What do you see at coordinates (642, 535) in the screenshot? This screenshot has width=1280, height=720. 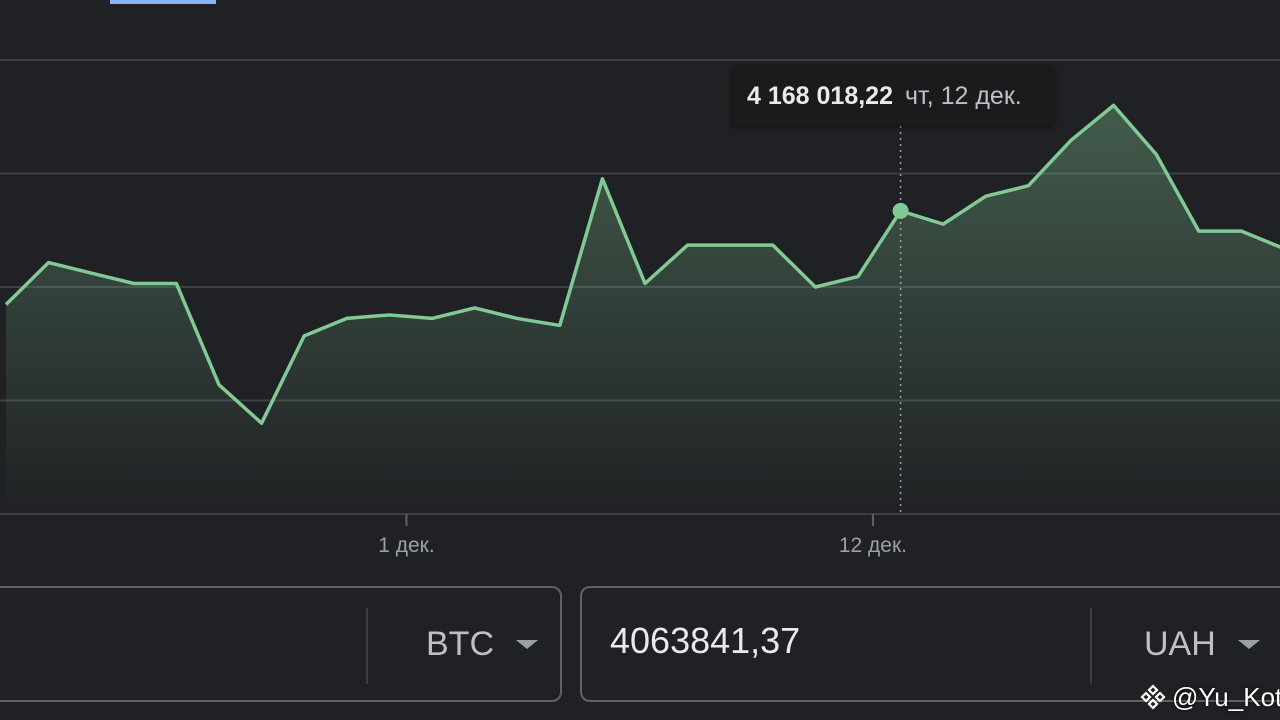 I see `x-axis: 1 дек. 12 дек.` at bounding box center [642, 535].